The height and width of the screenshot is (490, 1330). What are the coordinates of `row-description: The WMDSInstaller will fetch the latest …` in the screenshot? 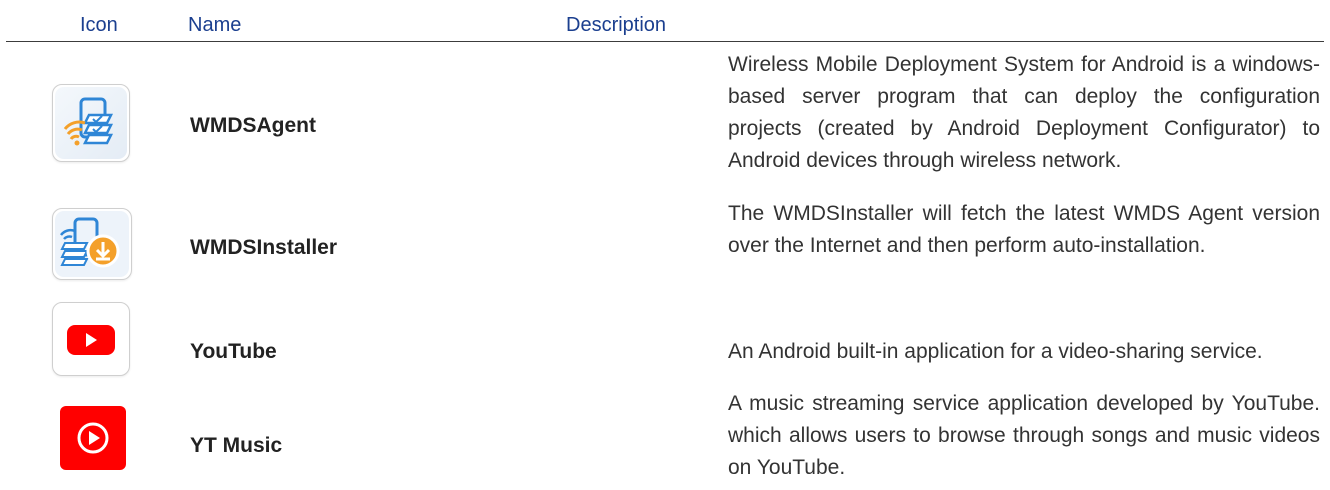 It's located at (1024, 229).